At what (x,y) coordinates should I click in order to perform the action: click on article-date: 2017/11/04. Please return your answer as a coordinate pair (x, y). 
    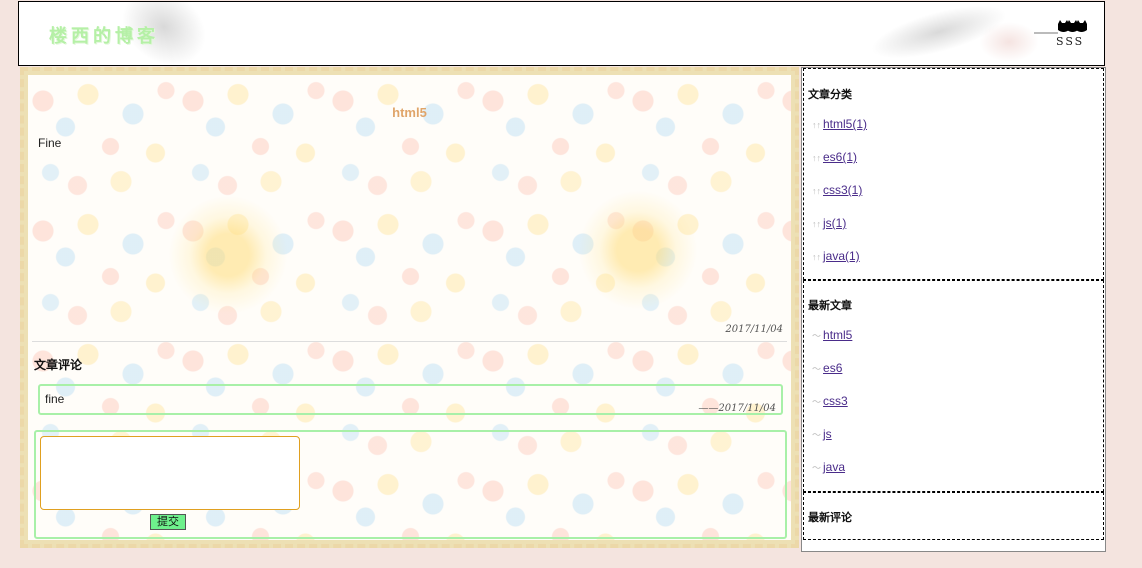
    Looking at the image, I should click on (754, 329).